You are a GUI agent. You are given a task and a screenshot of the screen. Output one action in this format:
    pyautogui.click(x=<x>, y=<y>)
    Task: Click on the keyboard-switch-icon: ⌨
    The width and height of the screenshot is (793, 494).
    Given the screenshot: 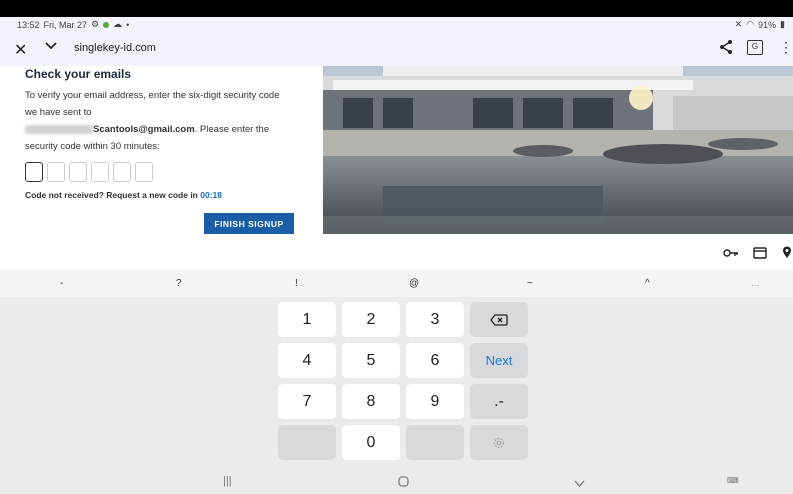 What is the action you would take?
    pyautogui.click(x=733, y=480)
    